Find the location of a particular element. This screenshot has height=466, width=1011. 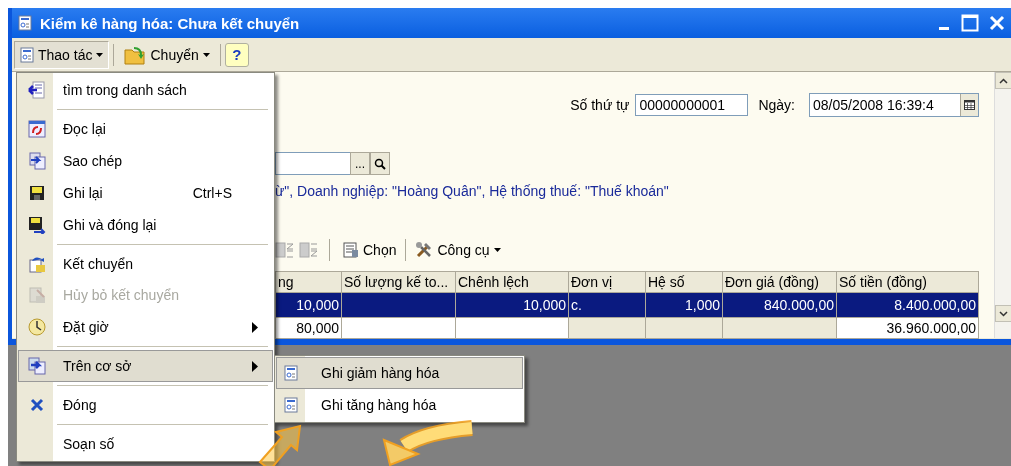

field-label: Ngày: is located at coordinates (776, 105).